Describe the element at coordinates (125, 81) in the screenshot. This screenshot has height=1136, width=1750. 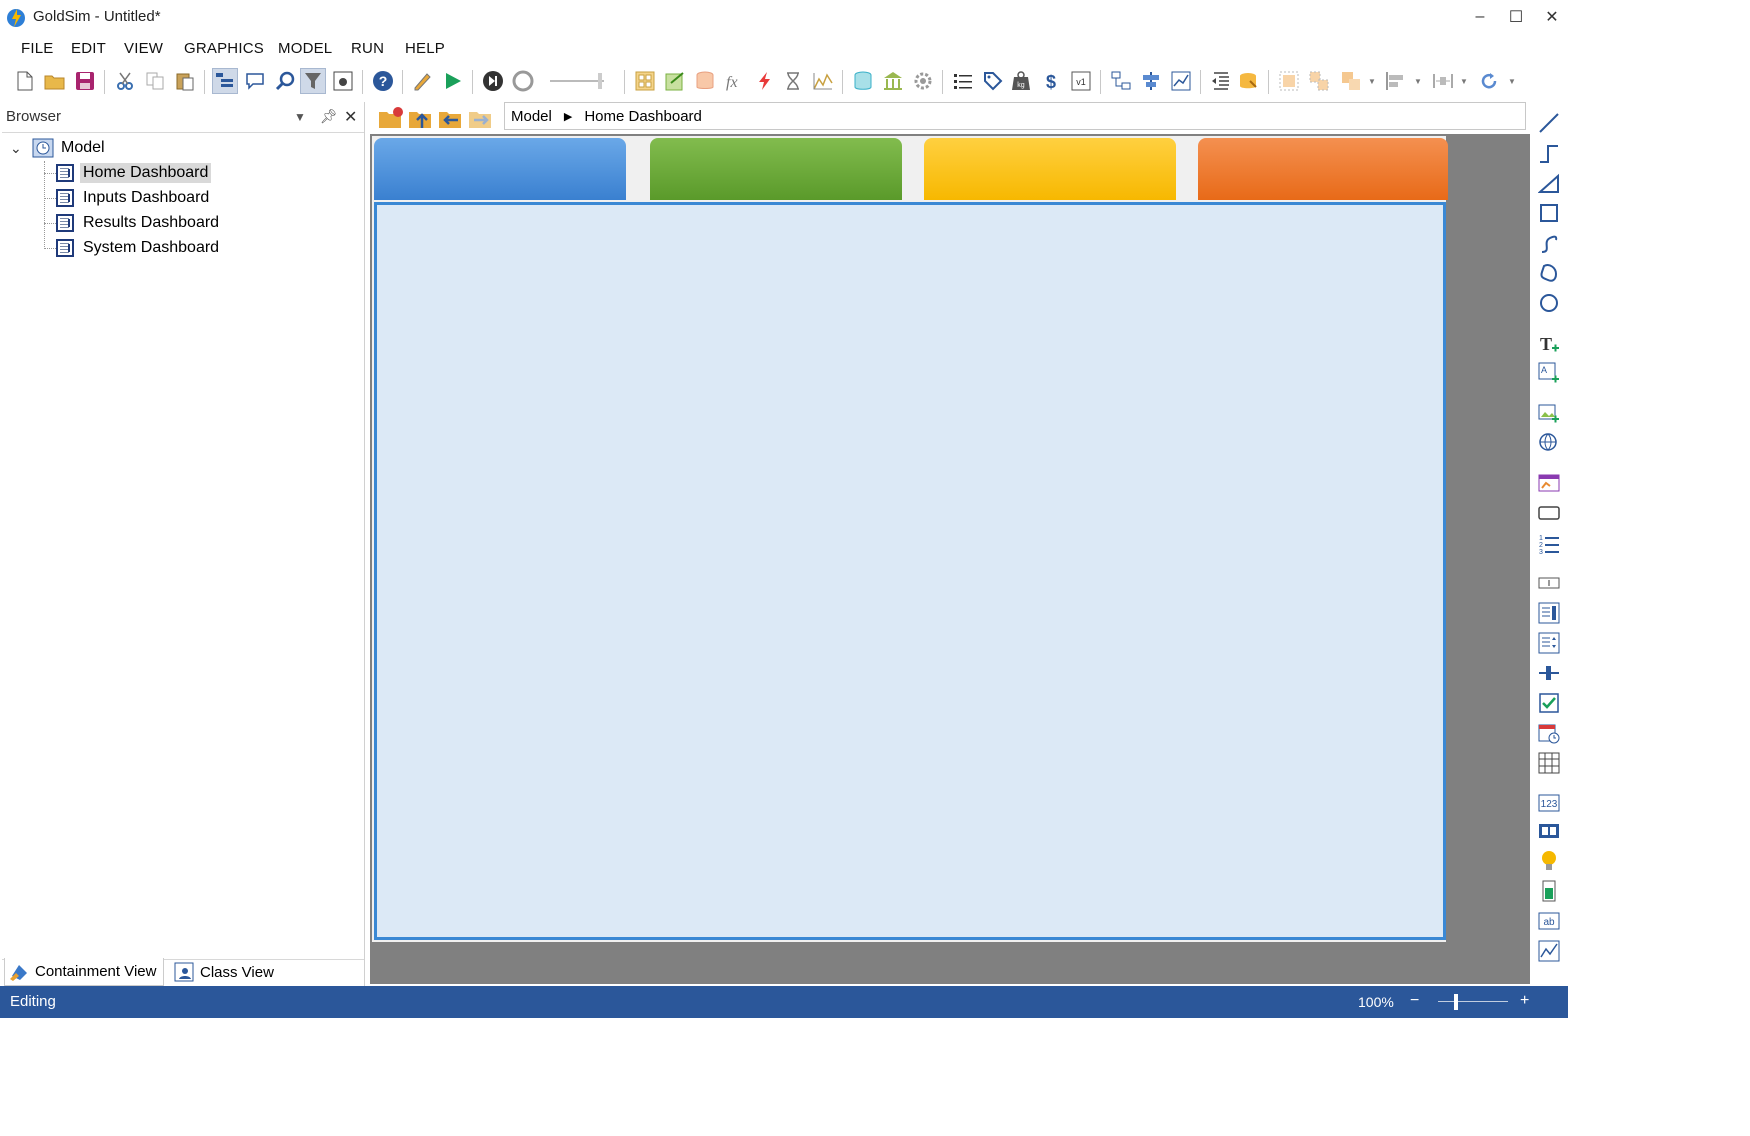
I see `cut-icon` at that location.